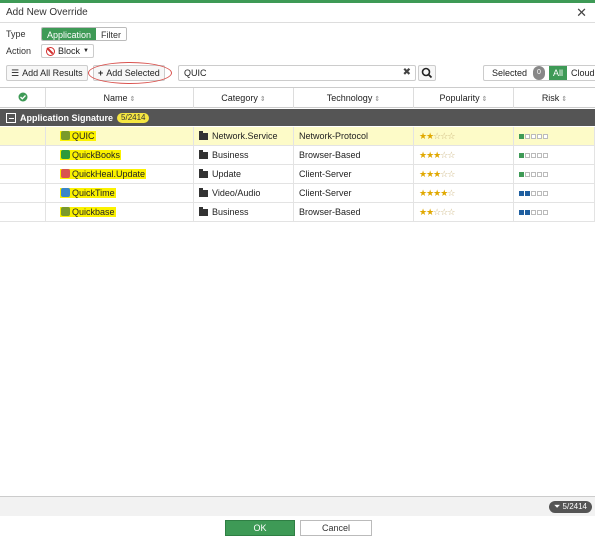 This screenshot has height=539, width=595. I want to click on filter-cloud-option: Cloud, so click(581, 73).